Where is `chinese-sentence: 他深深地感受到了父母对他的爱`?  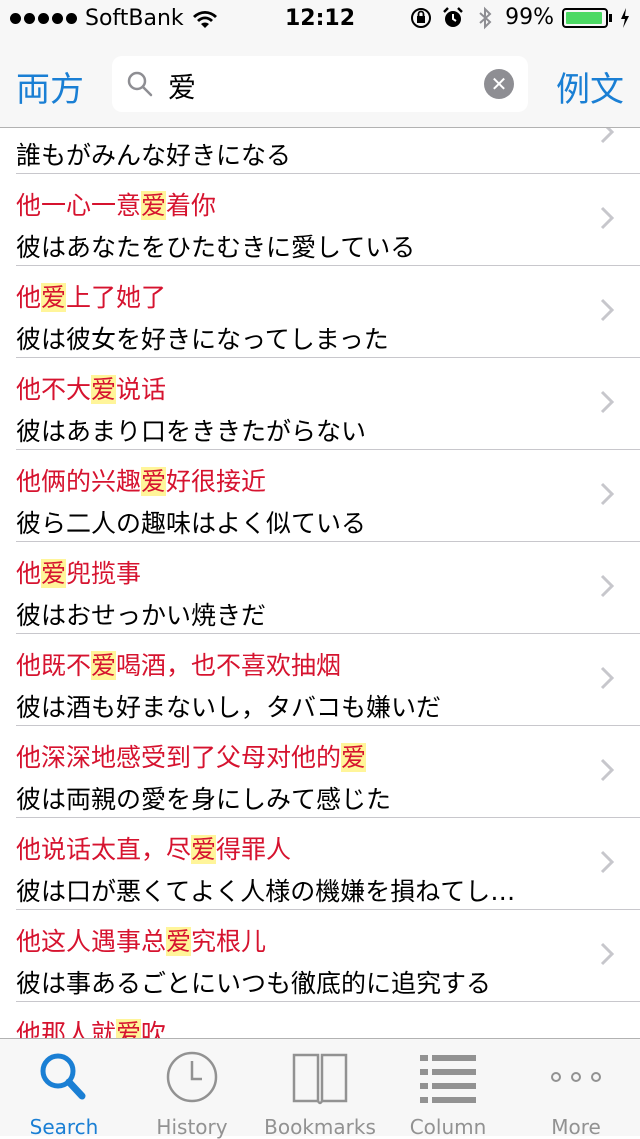
chinese-sentence: 他深深地感受到了父母对他的爱 is located at coordinates (191, 756).